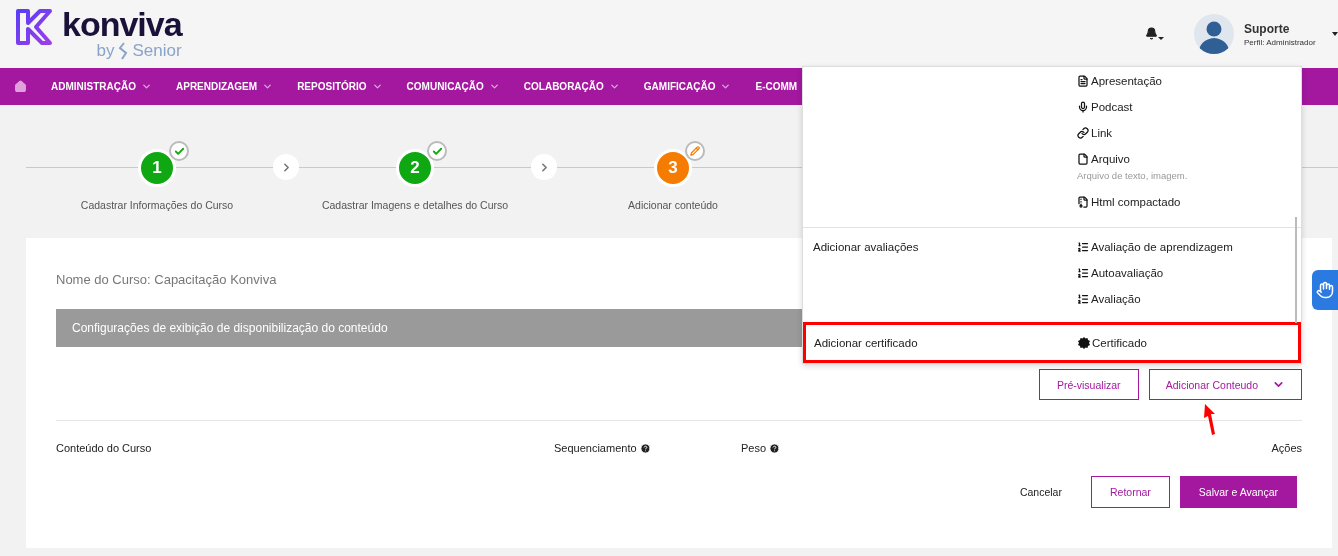 This screenshot has width=1338, height=556. What do you see at coordinates (1120, 273) in the screenshot?
I see `menu-item: Autoavaliação` at bounding box center [1120, 273].